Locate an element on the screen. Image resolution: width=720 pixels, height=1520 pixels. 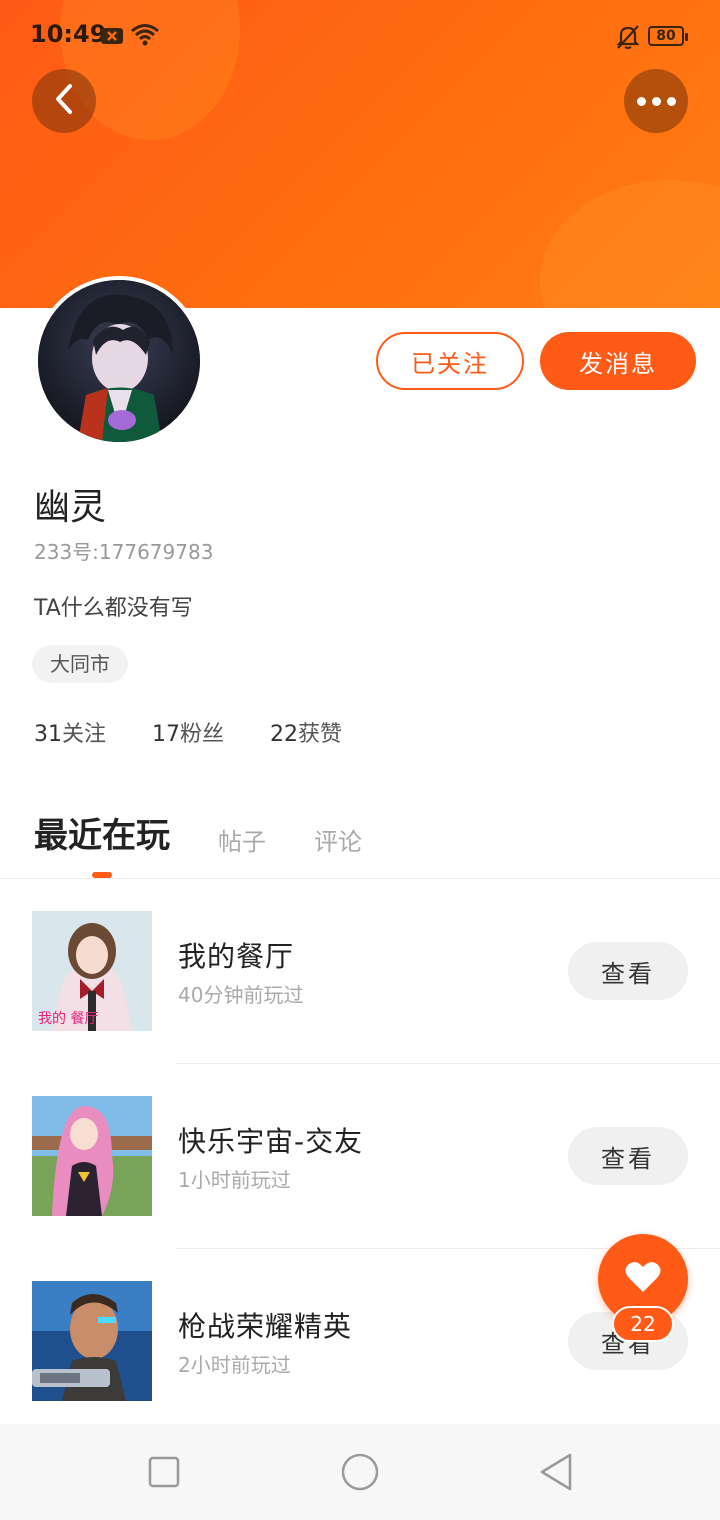
user-id: 233号:177679783 is located at coordinates (124, 552).